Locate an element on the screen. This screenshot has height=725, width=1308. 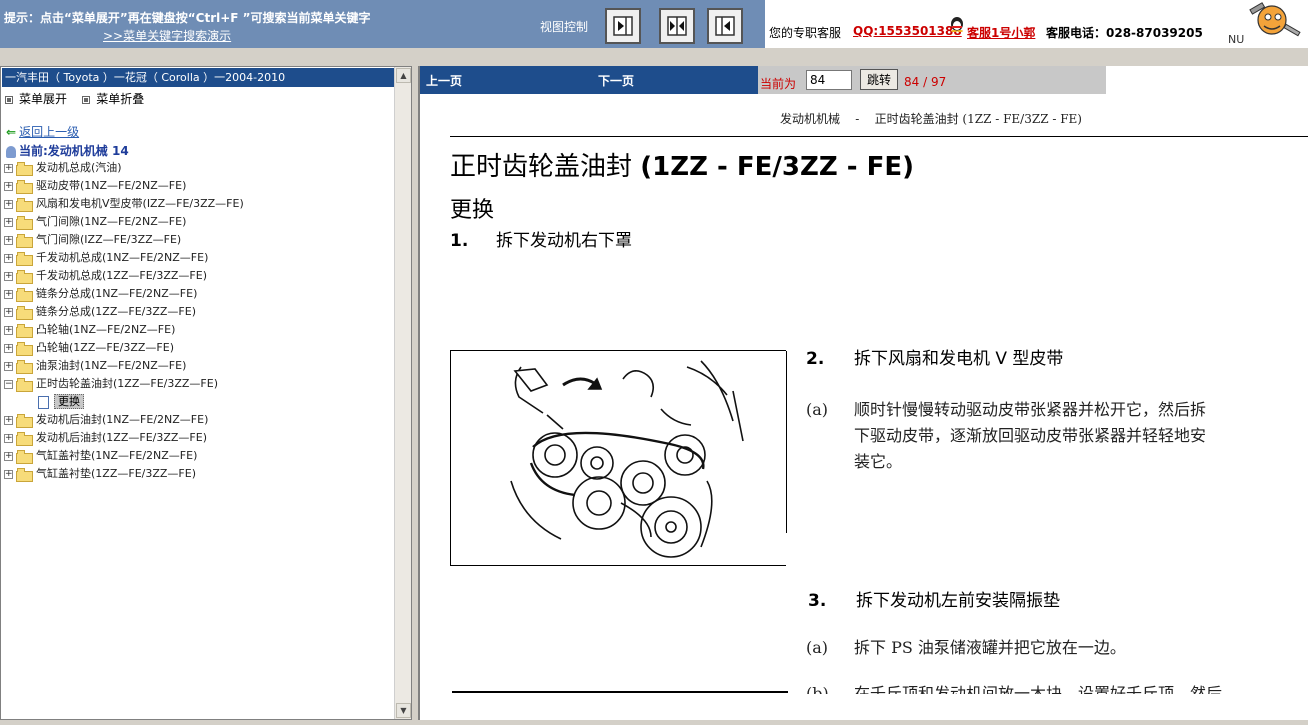
next-page-link: 下一页 is located at coordinates (616, 80).